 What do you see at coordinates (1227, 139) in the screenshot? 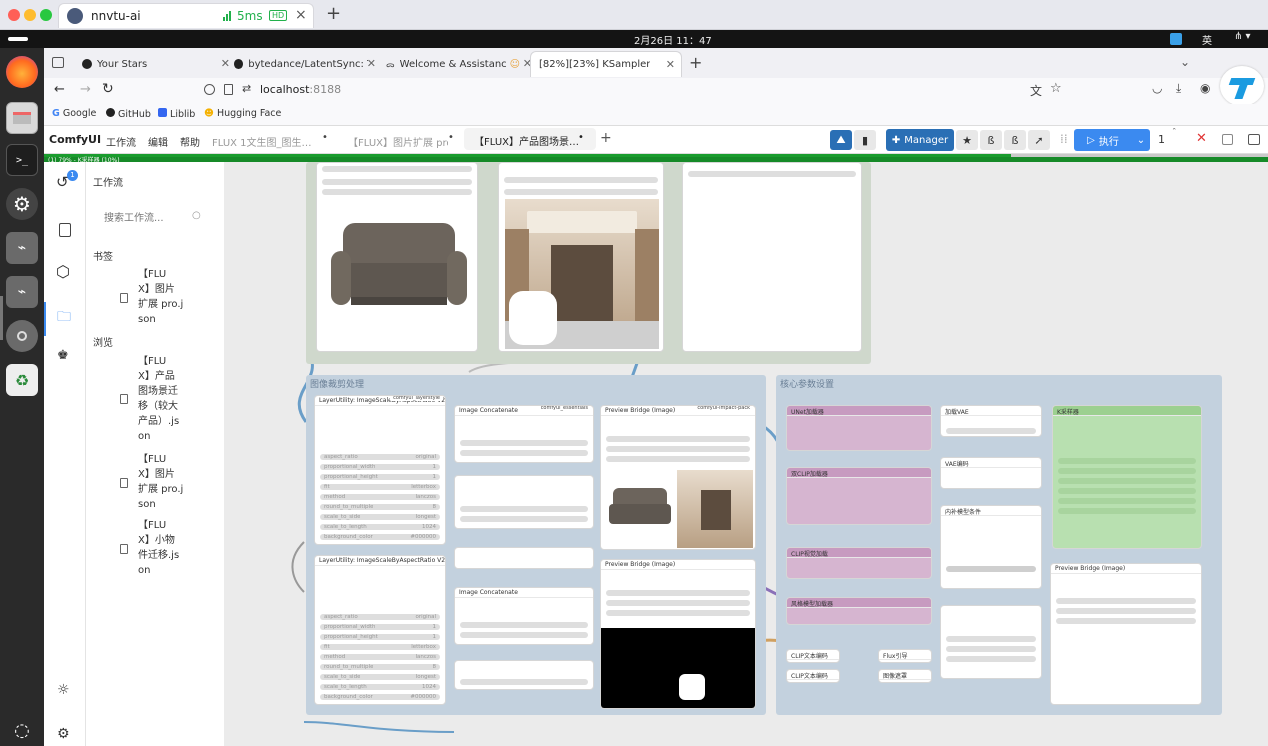
I see `panel-toggle-icon` at bounding box center [1227, 139].